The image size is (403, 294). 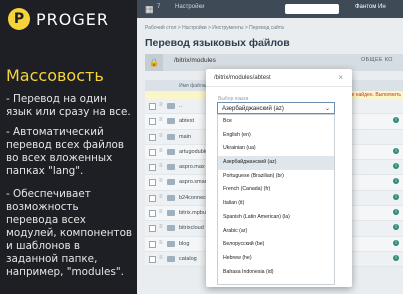 What do you see at coordinates (191, 228) in the screenshot?
I see `row-name: bitrixcloud` at bounding box center [191, 228].